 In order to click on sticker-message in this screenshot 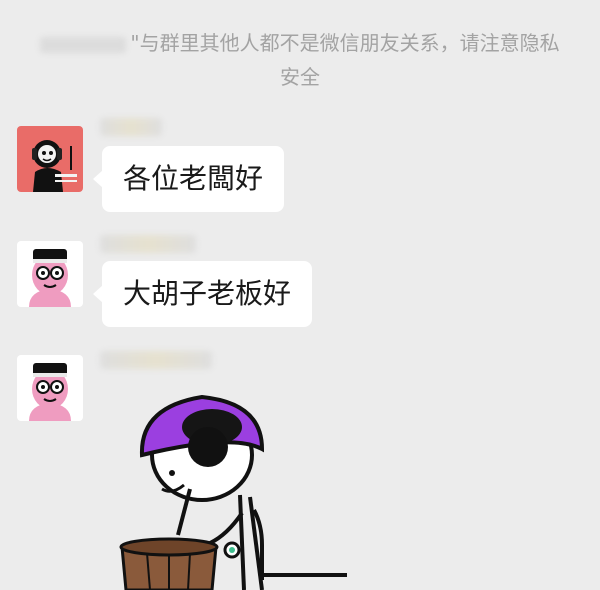, I will do `click(237, 487)`.